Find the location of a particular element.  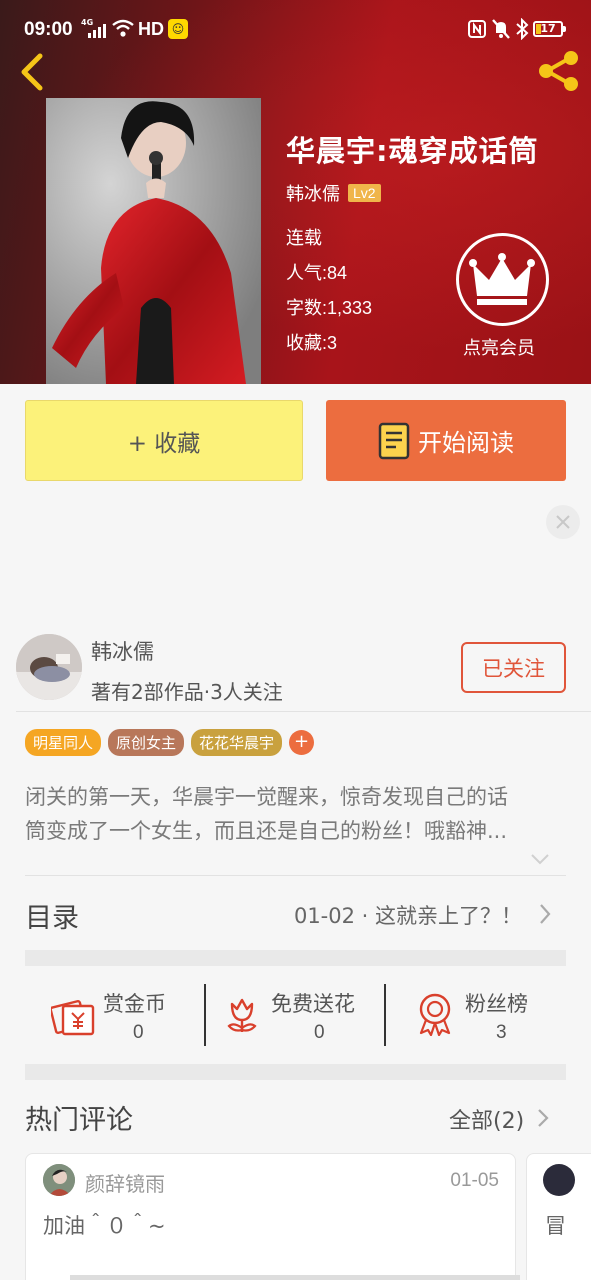

flower-icon is located at coordinates (242, 1015).